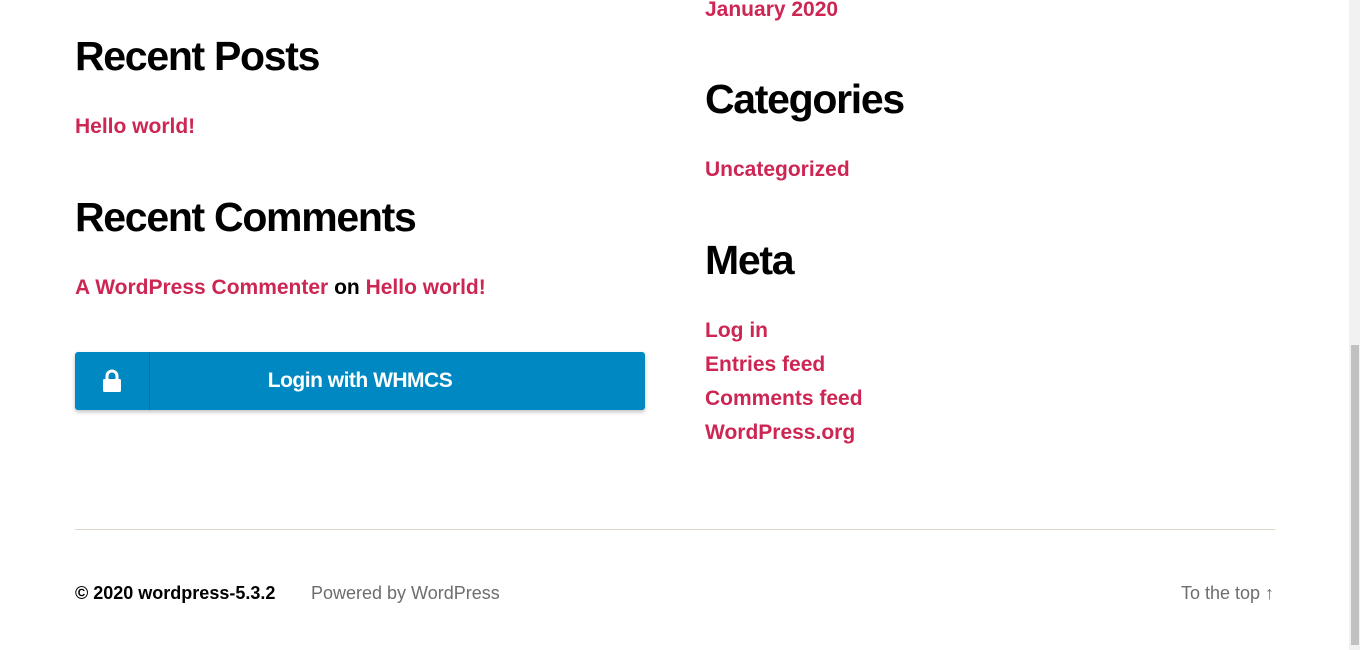  What do you see at coordinates (347, 287) in the screenshot?
I see `comment-on-text: on` at bounding box center [347, 287].